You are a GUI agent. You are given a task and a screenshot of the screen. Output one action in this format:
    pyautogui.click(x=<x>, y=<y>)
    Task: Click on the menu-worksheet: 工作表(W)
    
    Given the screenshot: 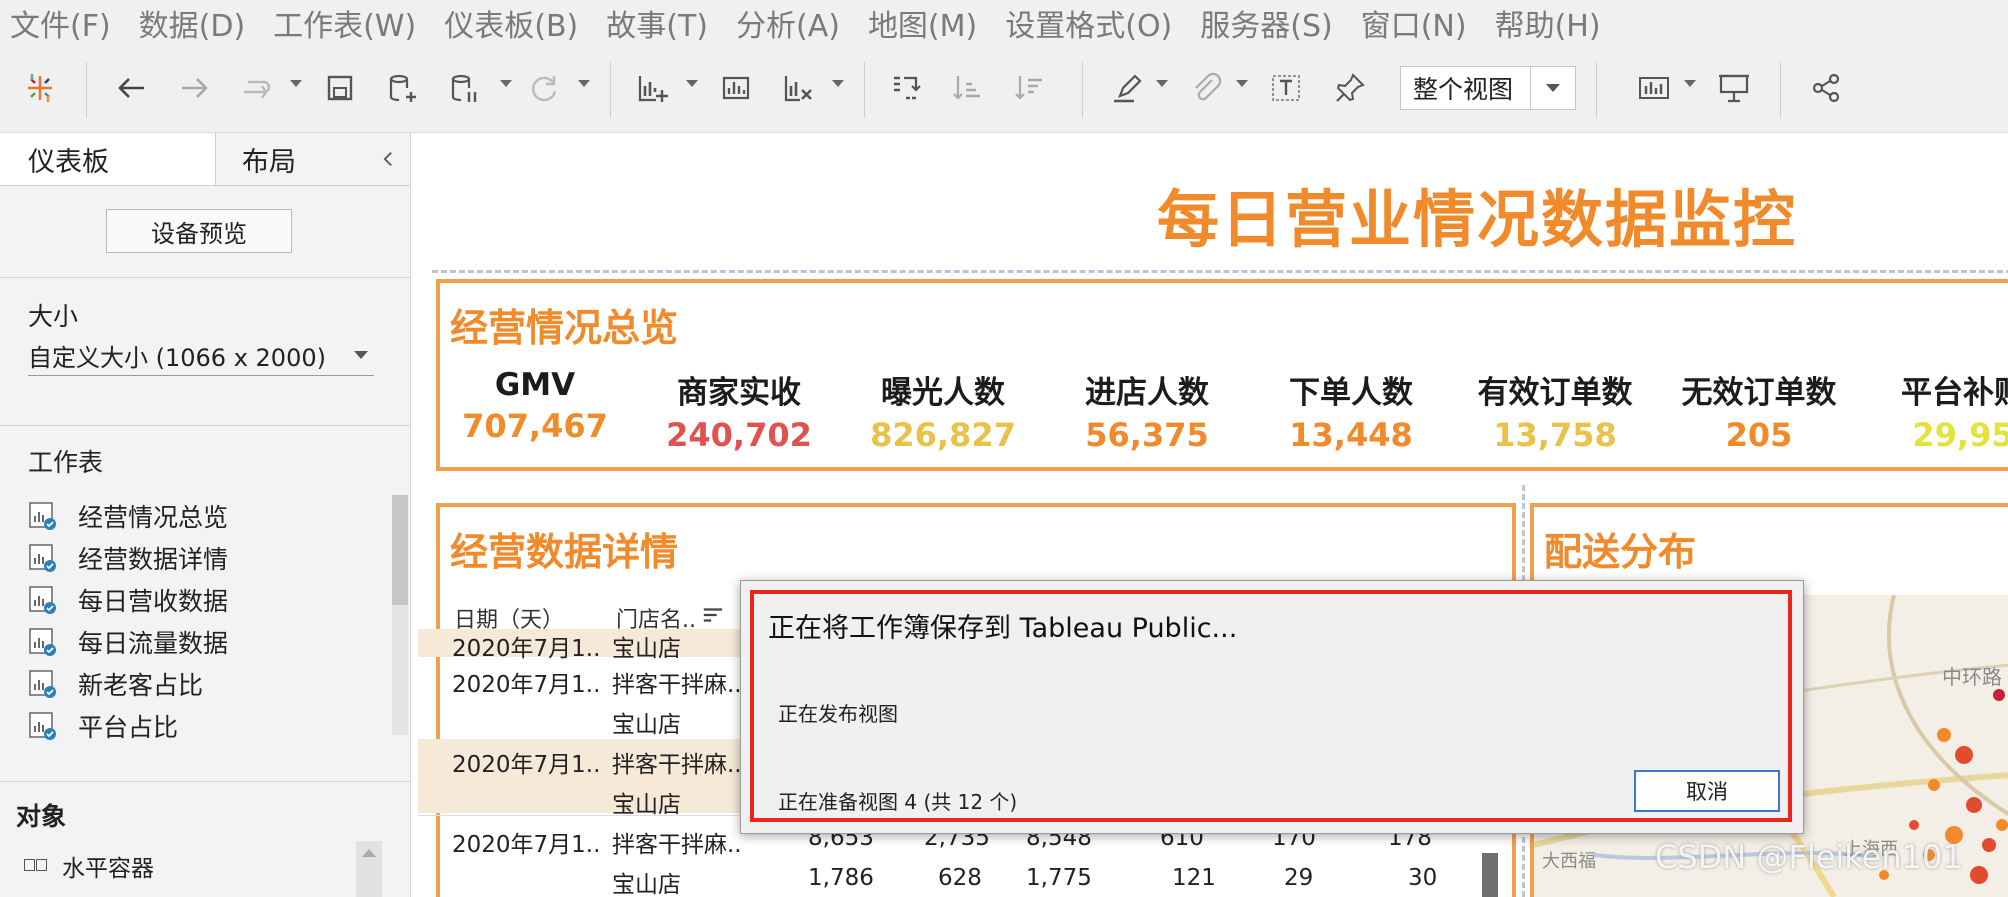 What is the action you would take?
    pyautogui.click(x=348, y=23)
    